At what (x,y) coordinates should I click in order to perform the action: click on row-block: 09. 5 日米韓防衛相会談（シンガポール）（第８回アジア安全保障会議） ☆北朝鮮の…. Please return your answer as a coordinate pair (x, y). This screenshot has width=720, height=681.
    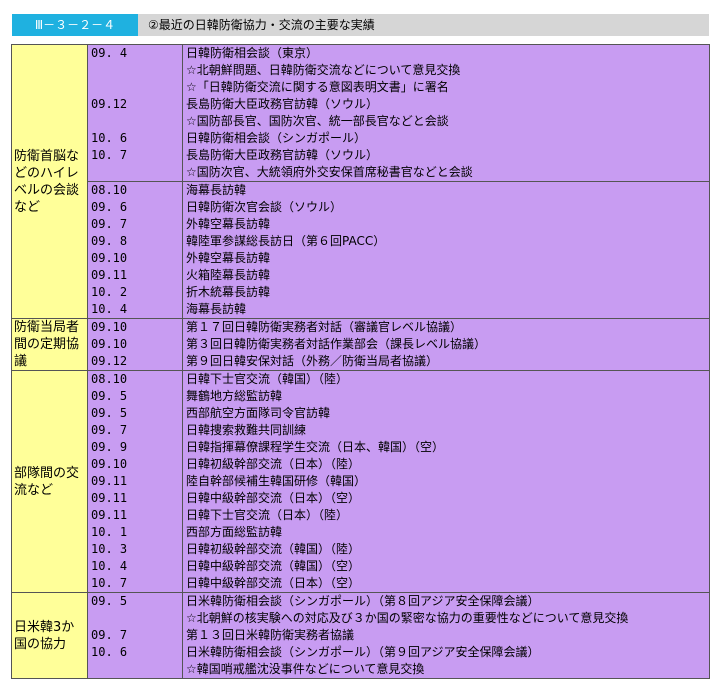
    Looking at the image, I should click on (398, 635).